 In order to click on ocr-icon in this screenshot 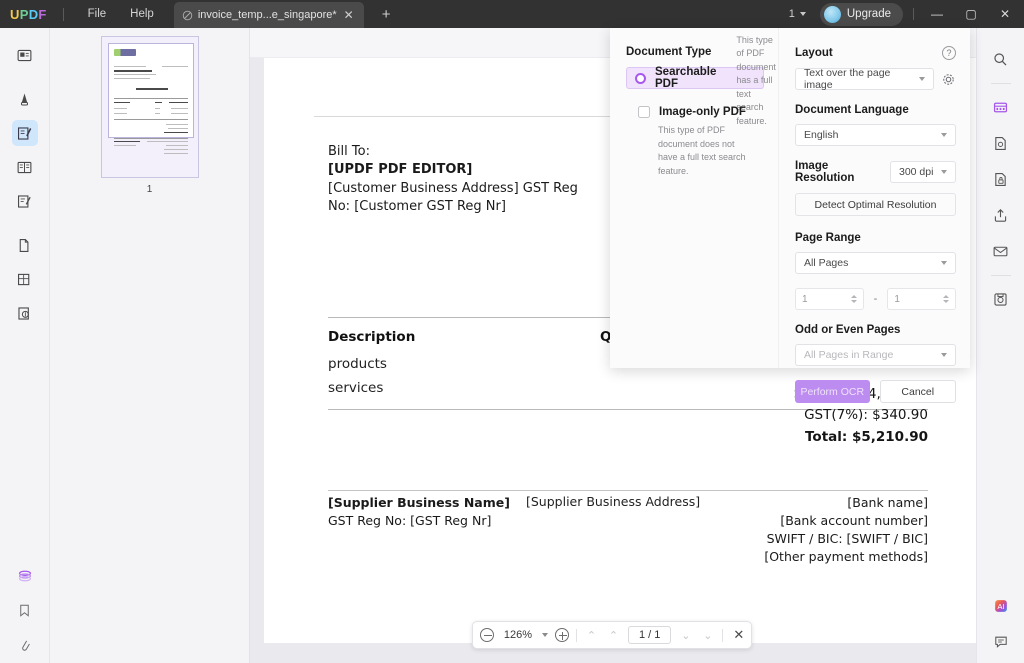, I will do `click(23, 279)`.